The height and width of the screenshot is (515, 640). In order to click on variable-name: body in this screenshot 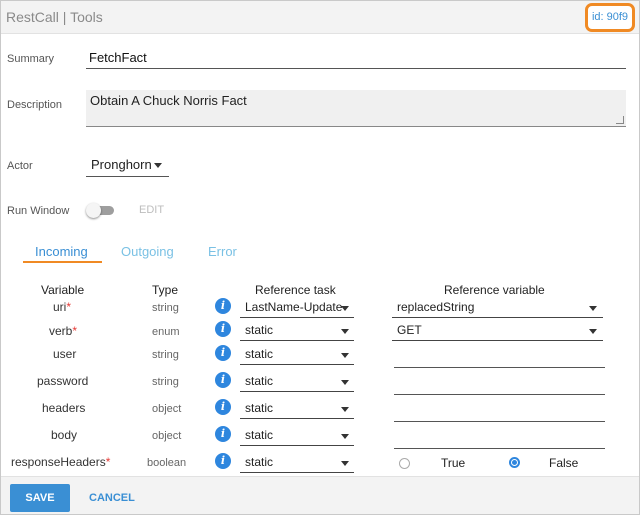, I will do `click(64, 435)`.